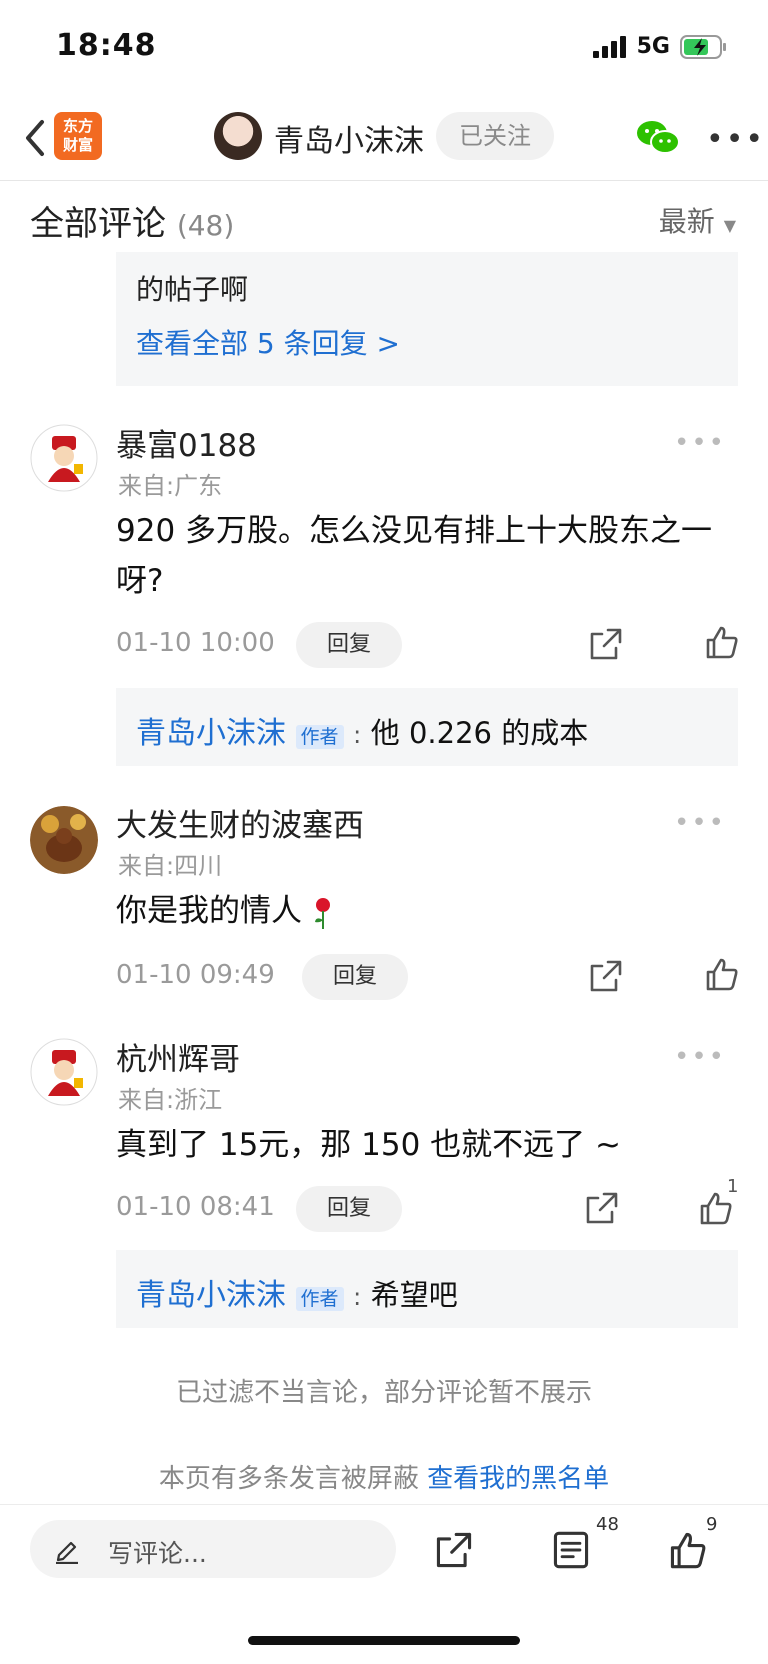 Image resolution: width=768 pixels, height=1664 pixels. I want to click on author-reply-text: 希望吧, so click(414, 1295).